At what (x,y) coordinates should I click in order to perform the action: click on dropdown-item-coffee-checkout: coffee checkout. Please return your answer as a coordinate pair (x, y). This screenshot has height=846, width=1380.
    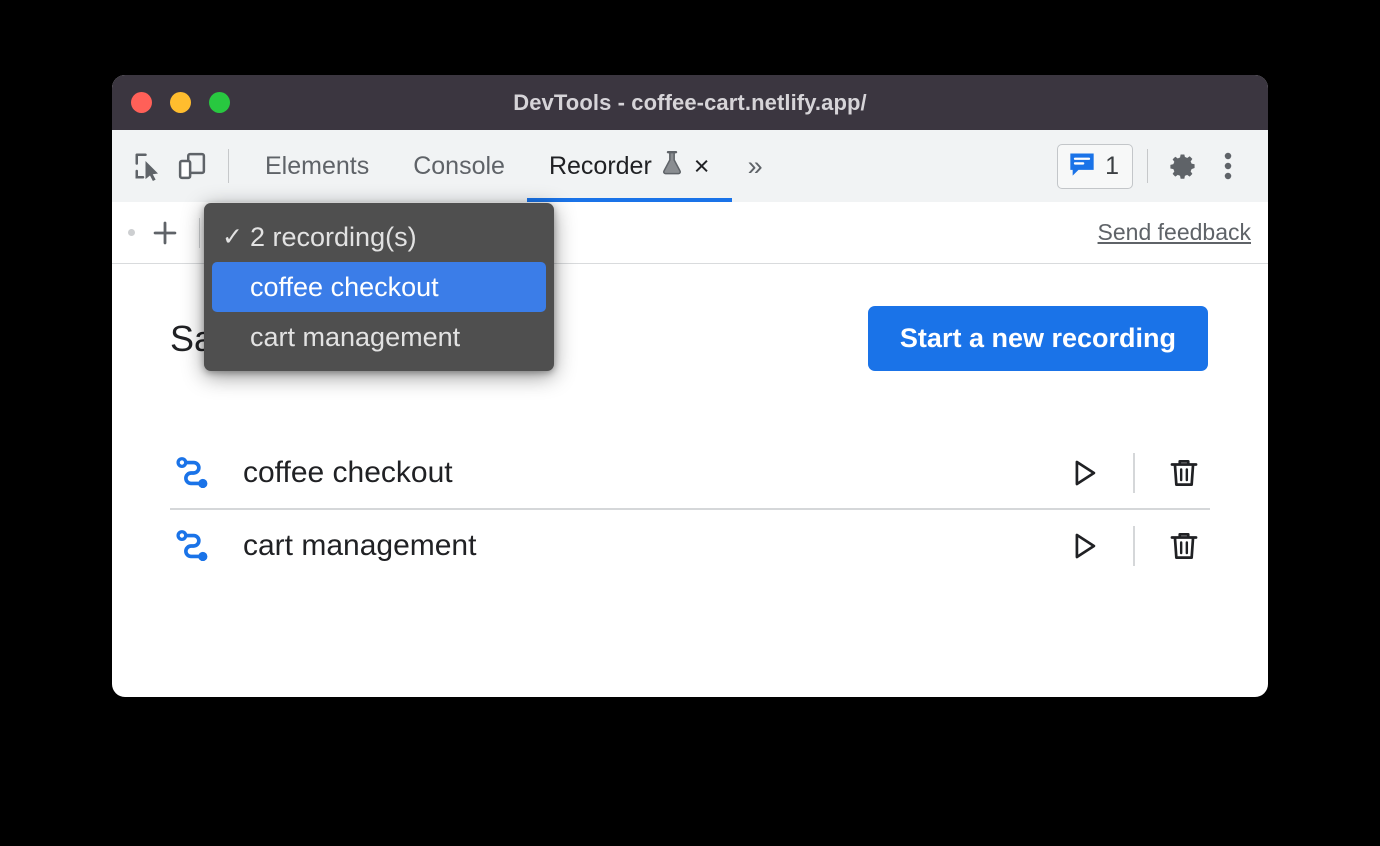
    Looking at the image, I should click on (379, 287).